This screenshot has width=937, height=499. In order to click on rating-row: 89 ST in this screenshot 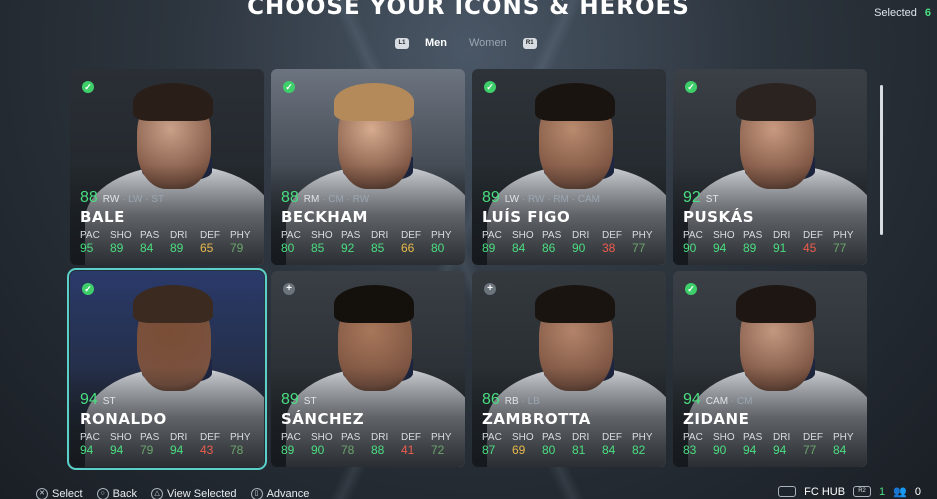, I will do `click(299, 400)`.